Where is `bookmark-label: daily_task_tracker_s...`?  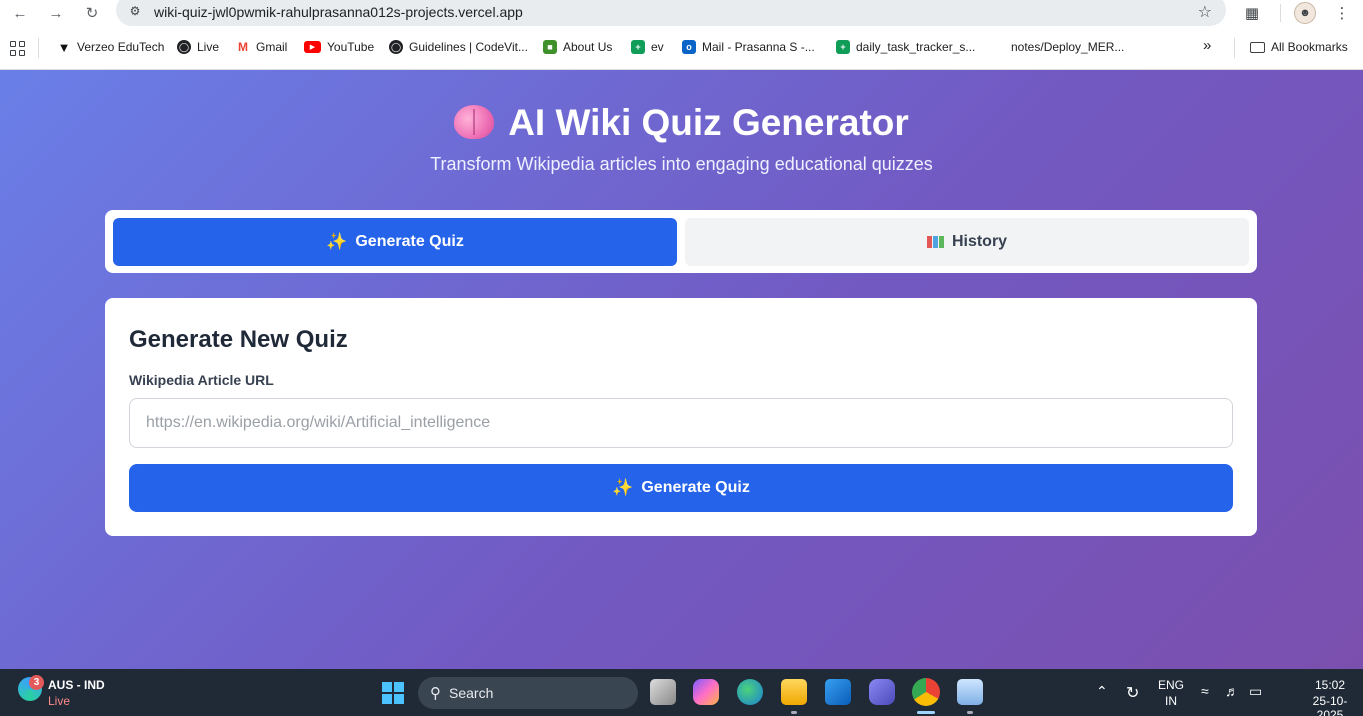 bookmark-label: daily_task_tracker_s... is located at coordinates (916, 47).